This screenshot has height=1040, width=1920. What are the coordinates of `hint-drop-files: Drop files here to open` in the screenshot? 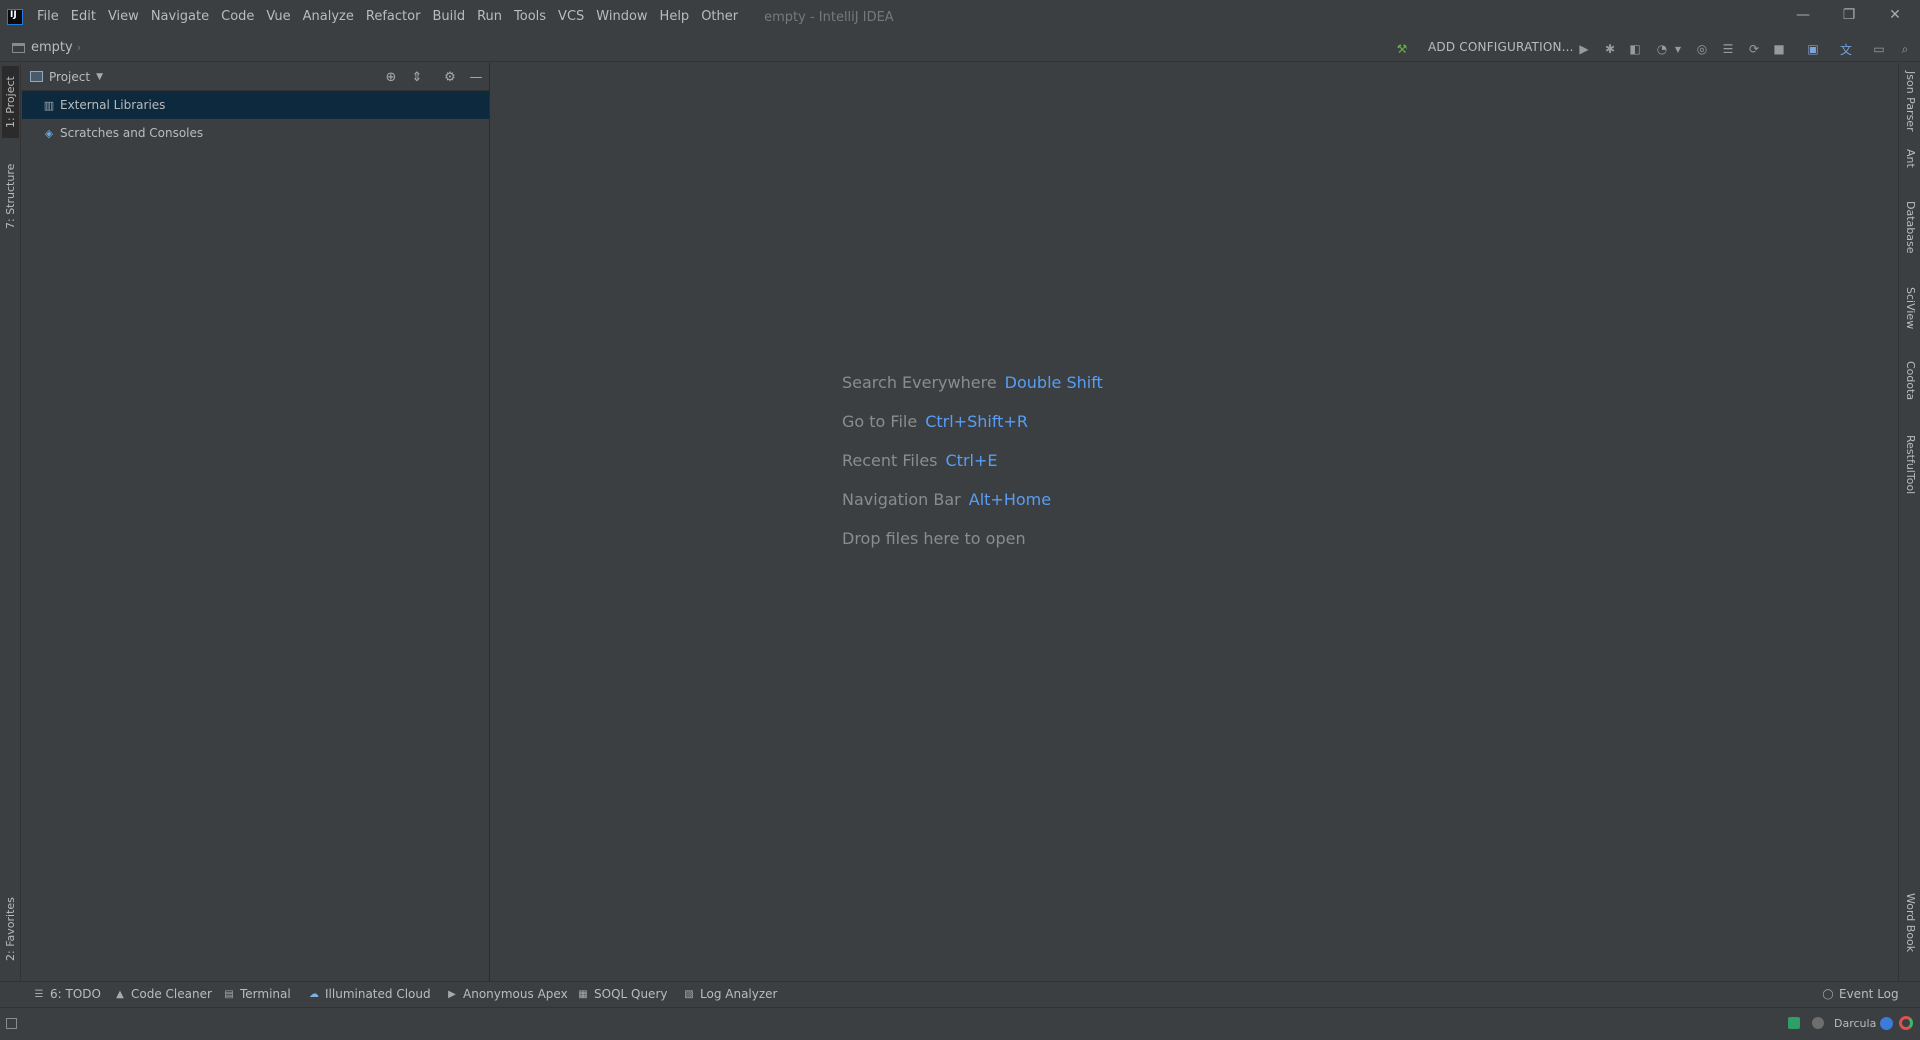 It's located at (934, 538).